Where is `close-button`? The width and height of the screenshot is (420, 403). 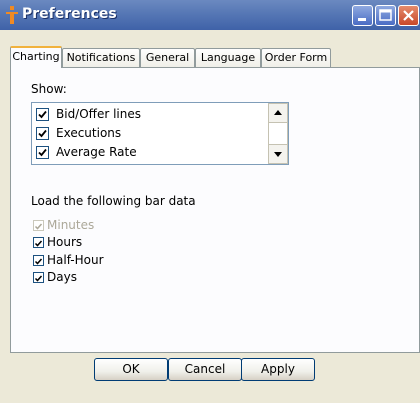
close-button is located at coordinates (408, 15).